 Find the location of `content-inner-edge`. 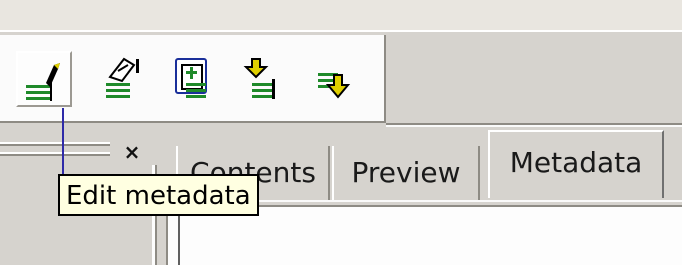

content-inner-edge is located at coordinates (179, 239).